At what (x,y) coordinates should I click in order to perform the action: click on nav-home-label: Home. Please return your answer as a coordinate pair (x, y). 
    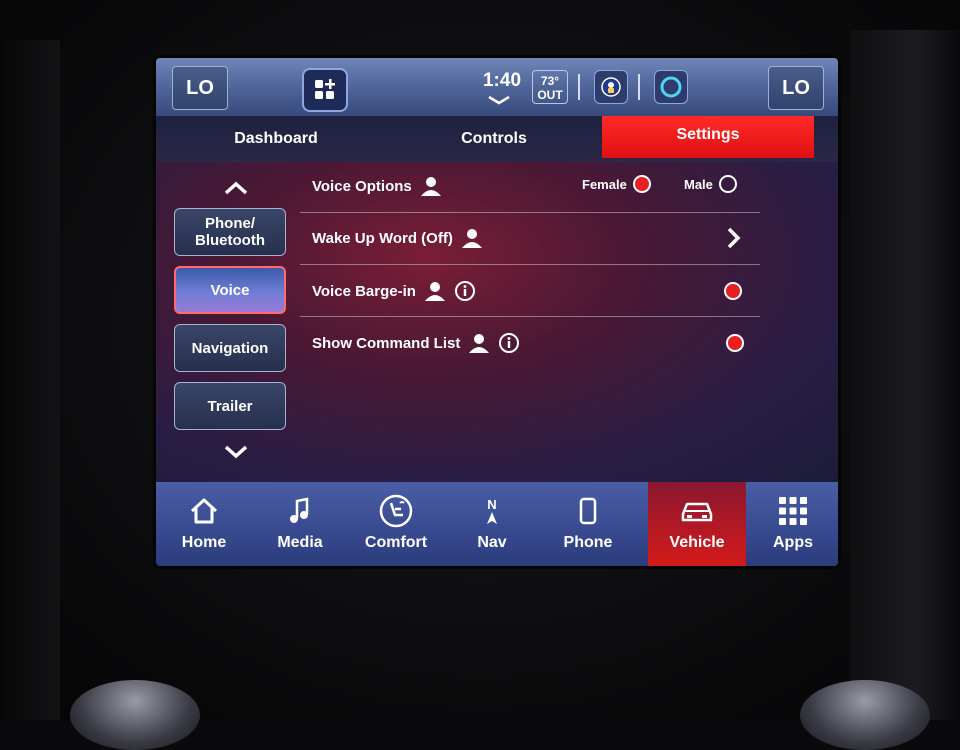
    Looking at the image, I should click on (204, 542).